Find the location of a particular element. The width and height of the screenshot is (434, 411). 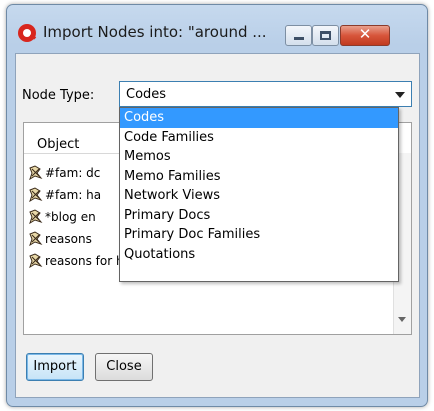

list-item-label: *blog en is located at coordinates (70, 217).